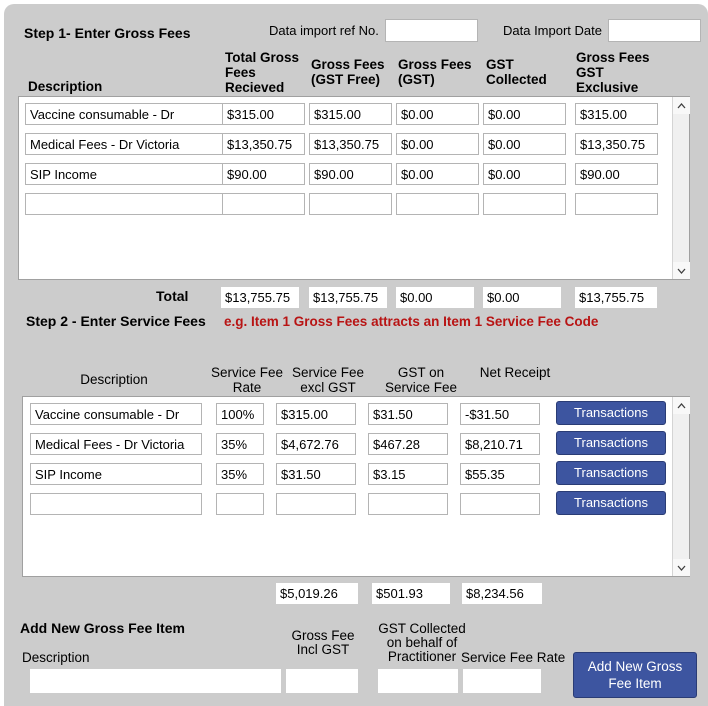 The height and width of the screenshot is (706, 708). Describe the element at coordinates (408, 504) in the screenshot. I see `srow3-gst-on-fee` at that location.